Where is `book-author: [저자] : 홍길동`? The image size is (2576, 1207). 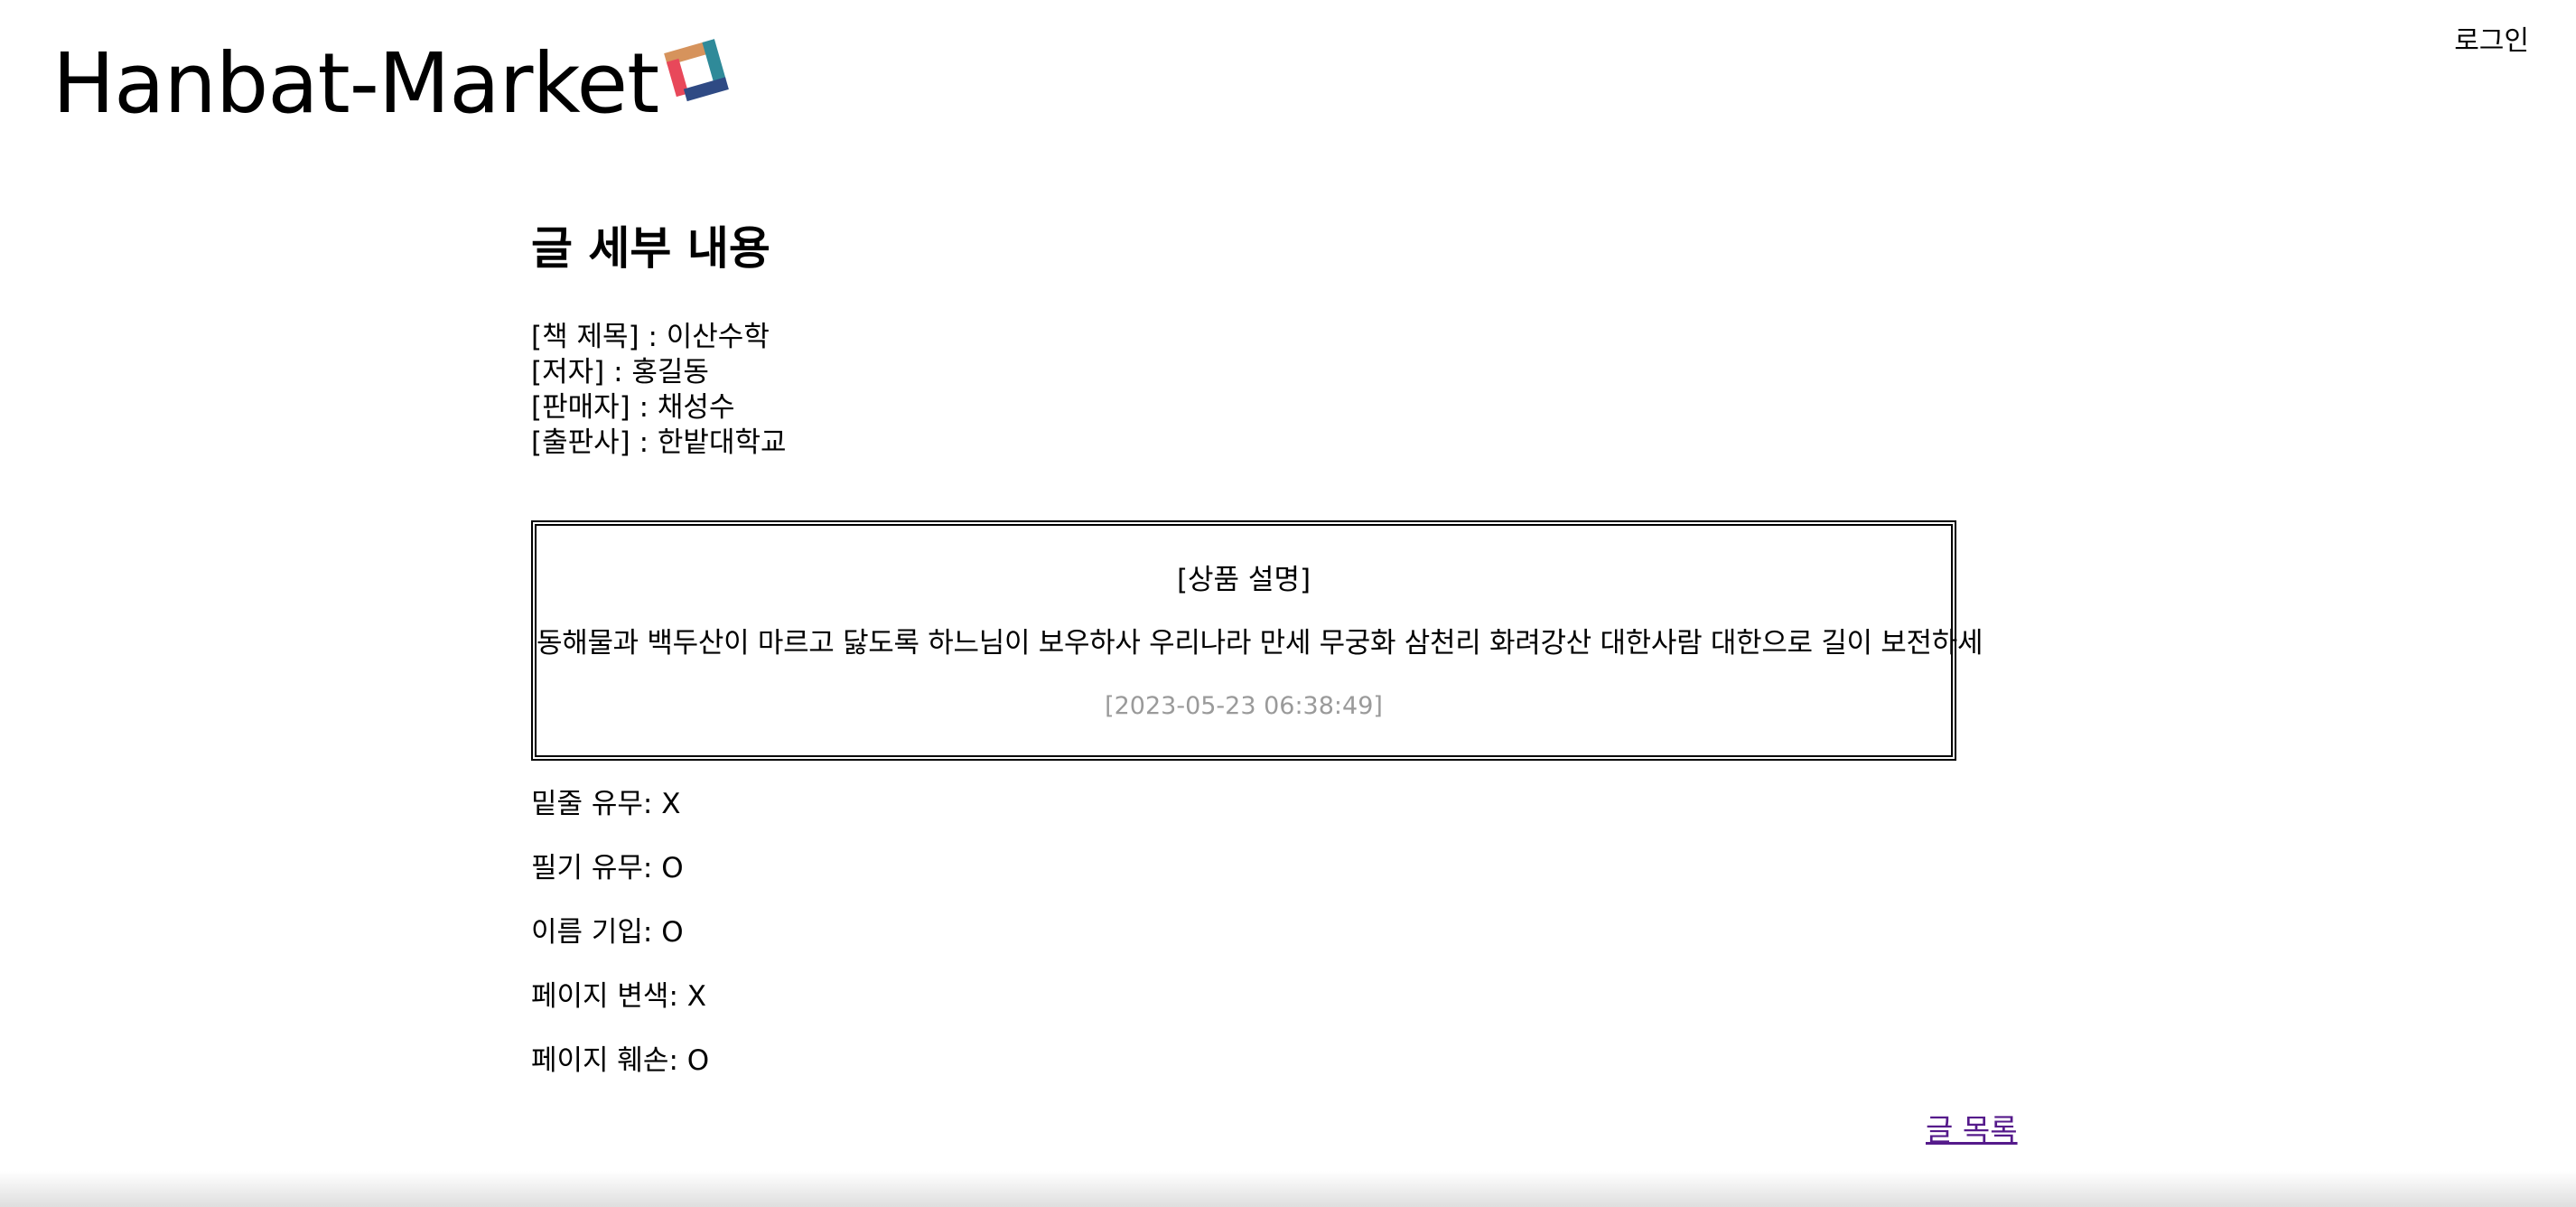
book-author: [저자] : 홍길동 is located at coordinates (620, 372).